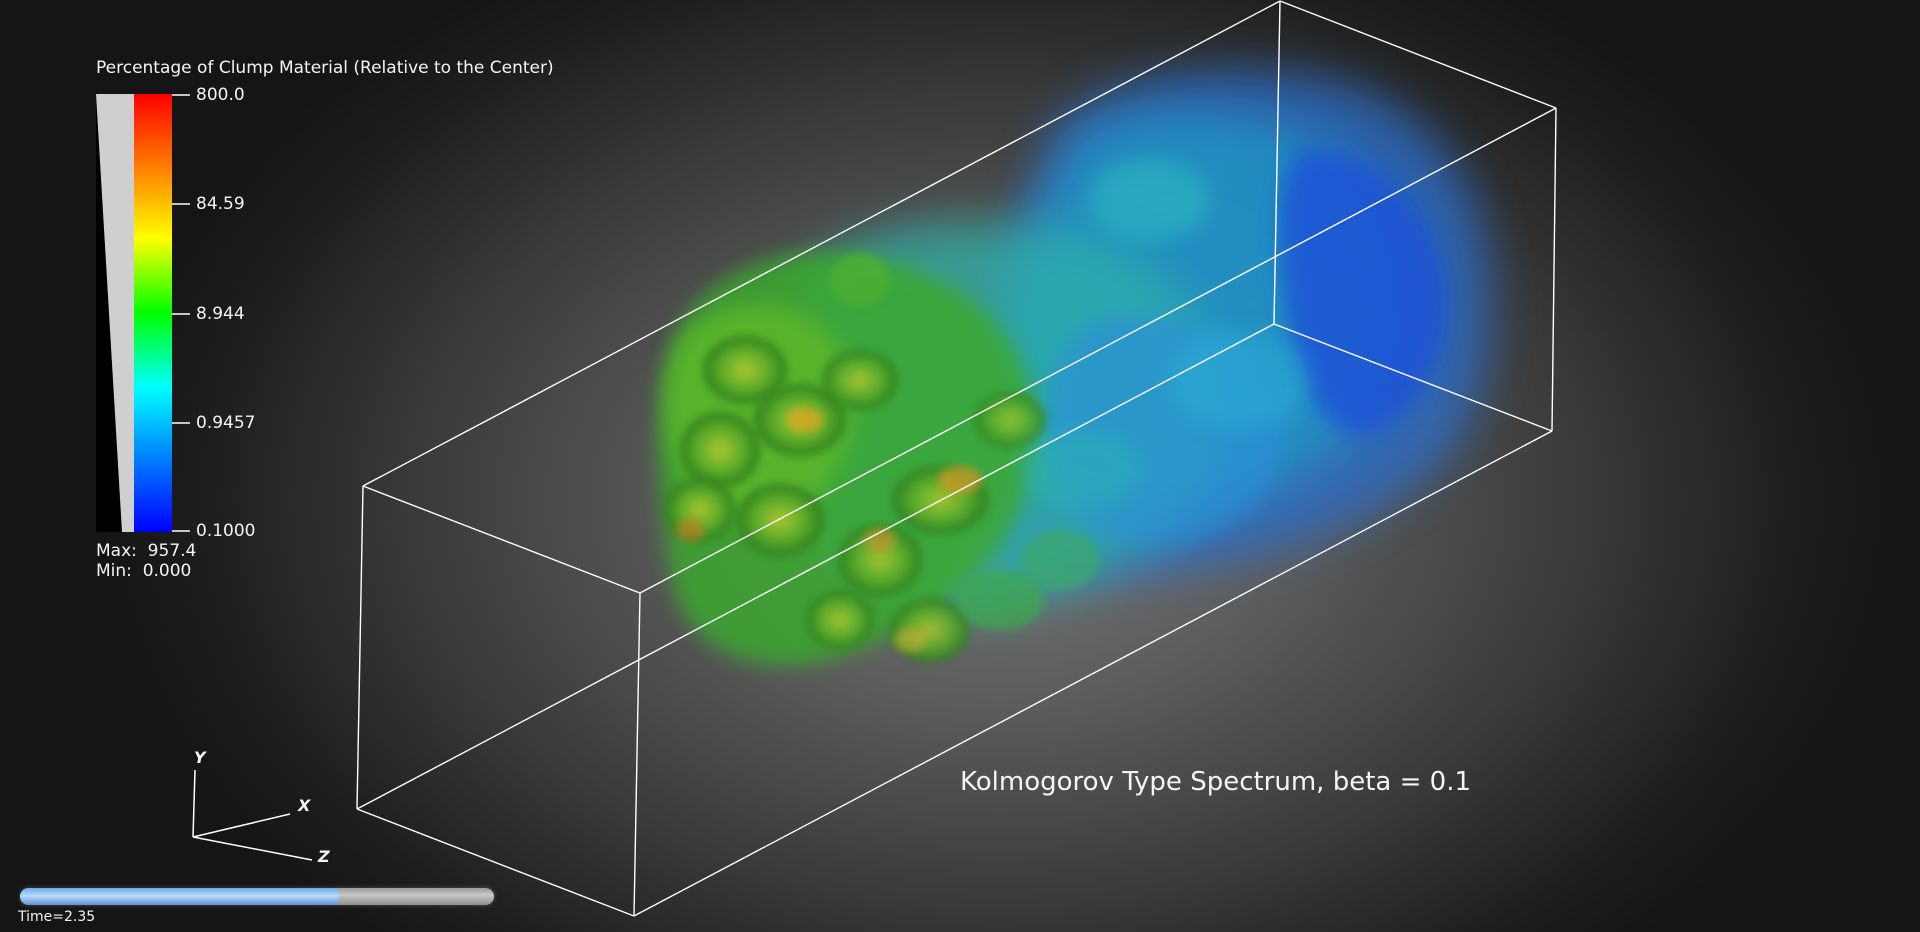 The image size is (1920, 932). Describe the element at coordinates (220, 314) in the screenshot. I see `legend-tick-label: 8.944` at that location.